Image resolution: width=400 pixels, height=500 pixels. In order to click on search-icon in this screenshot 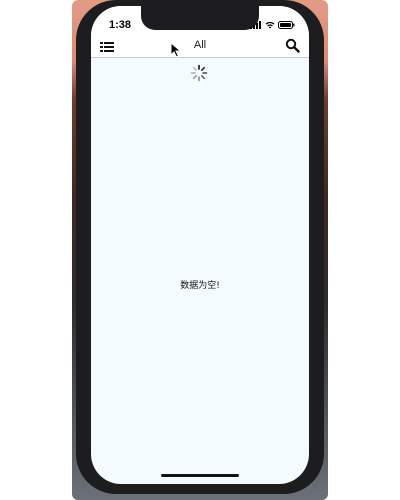, I will do `click(292, 45)`.